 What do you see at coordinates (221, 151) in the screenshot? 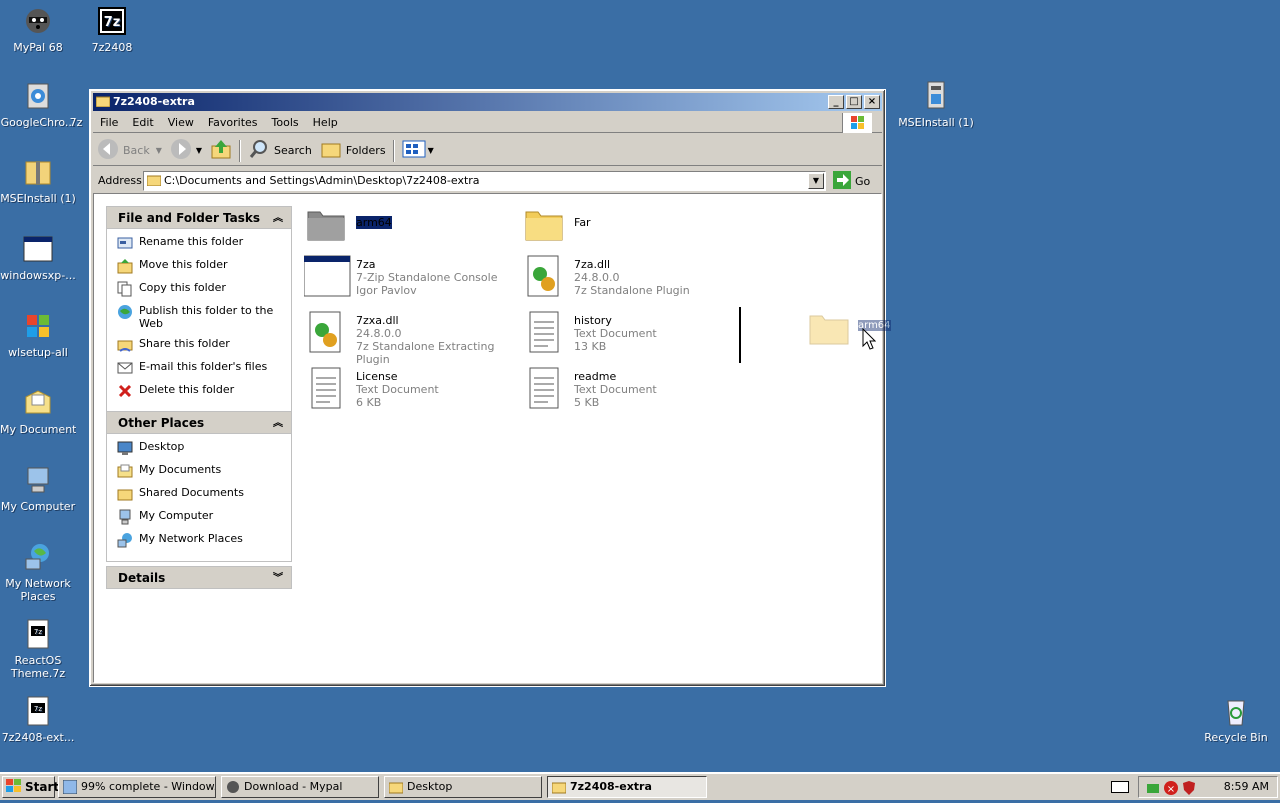
I see `up-folder-button` at bounding box center [221, 151].